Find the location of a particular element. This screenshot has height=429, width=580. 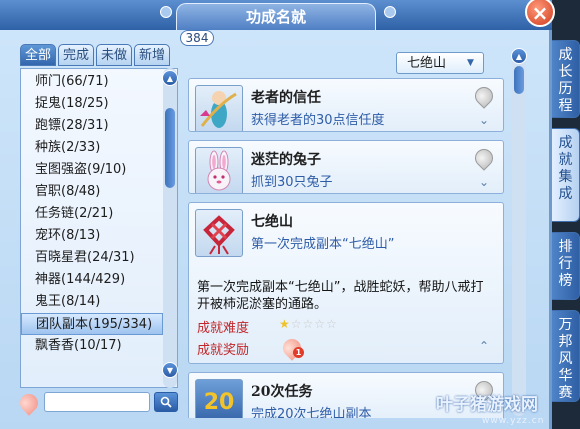

difficulty-label: 成就难度 is located at coordinates (223, 328).